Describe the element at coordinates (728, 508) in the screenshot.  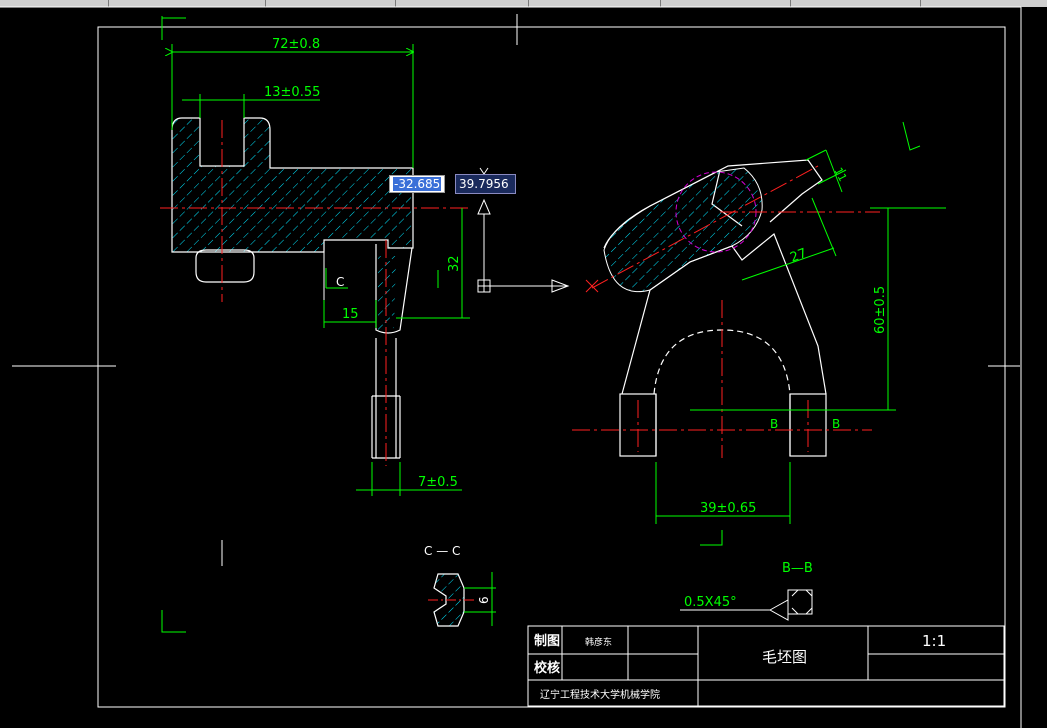
I see `dim-span-39: 39±0.65` at that location.